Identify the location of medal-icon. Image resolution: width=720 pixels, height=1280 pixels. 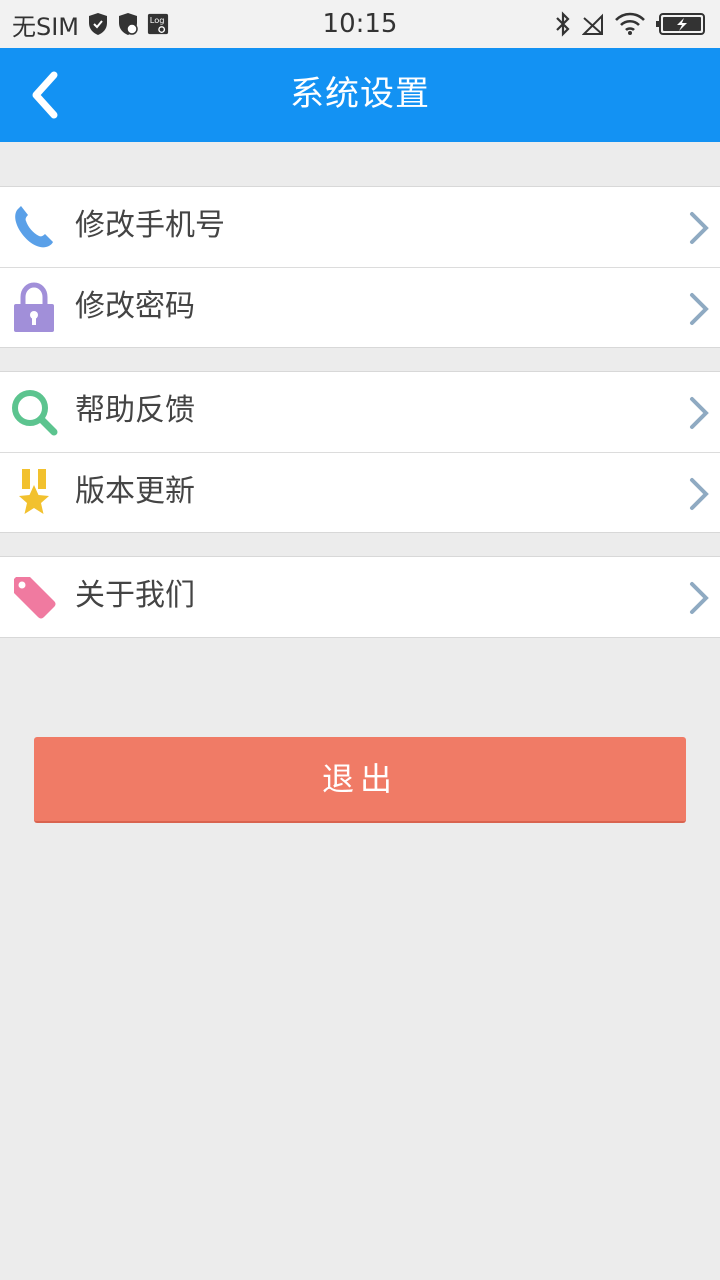
(34, 491).